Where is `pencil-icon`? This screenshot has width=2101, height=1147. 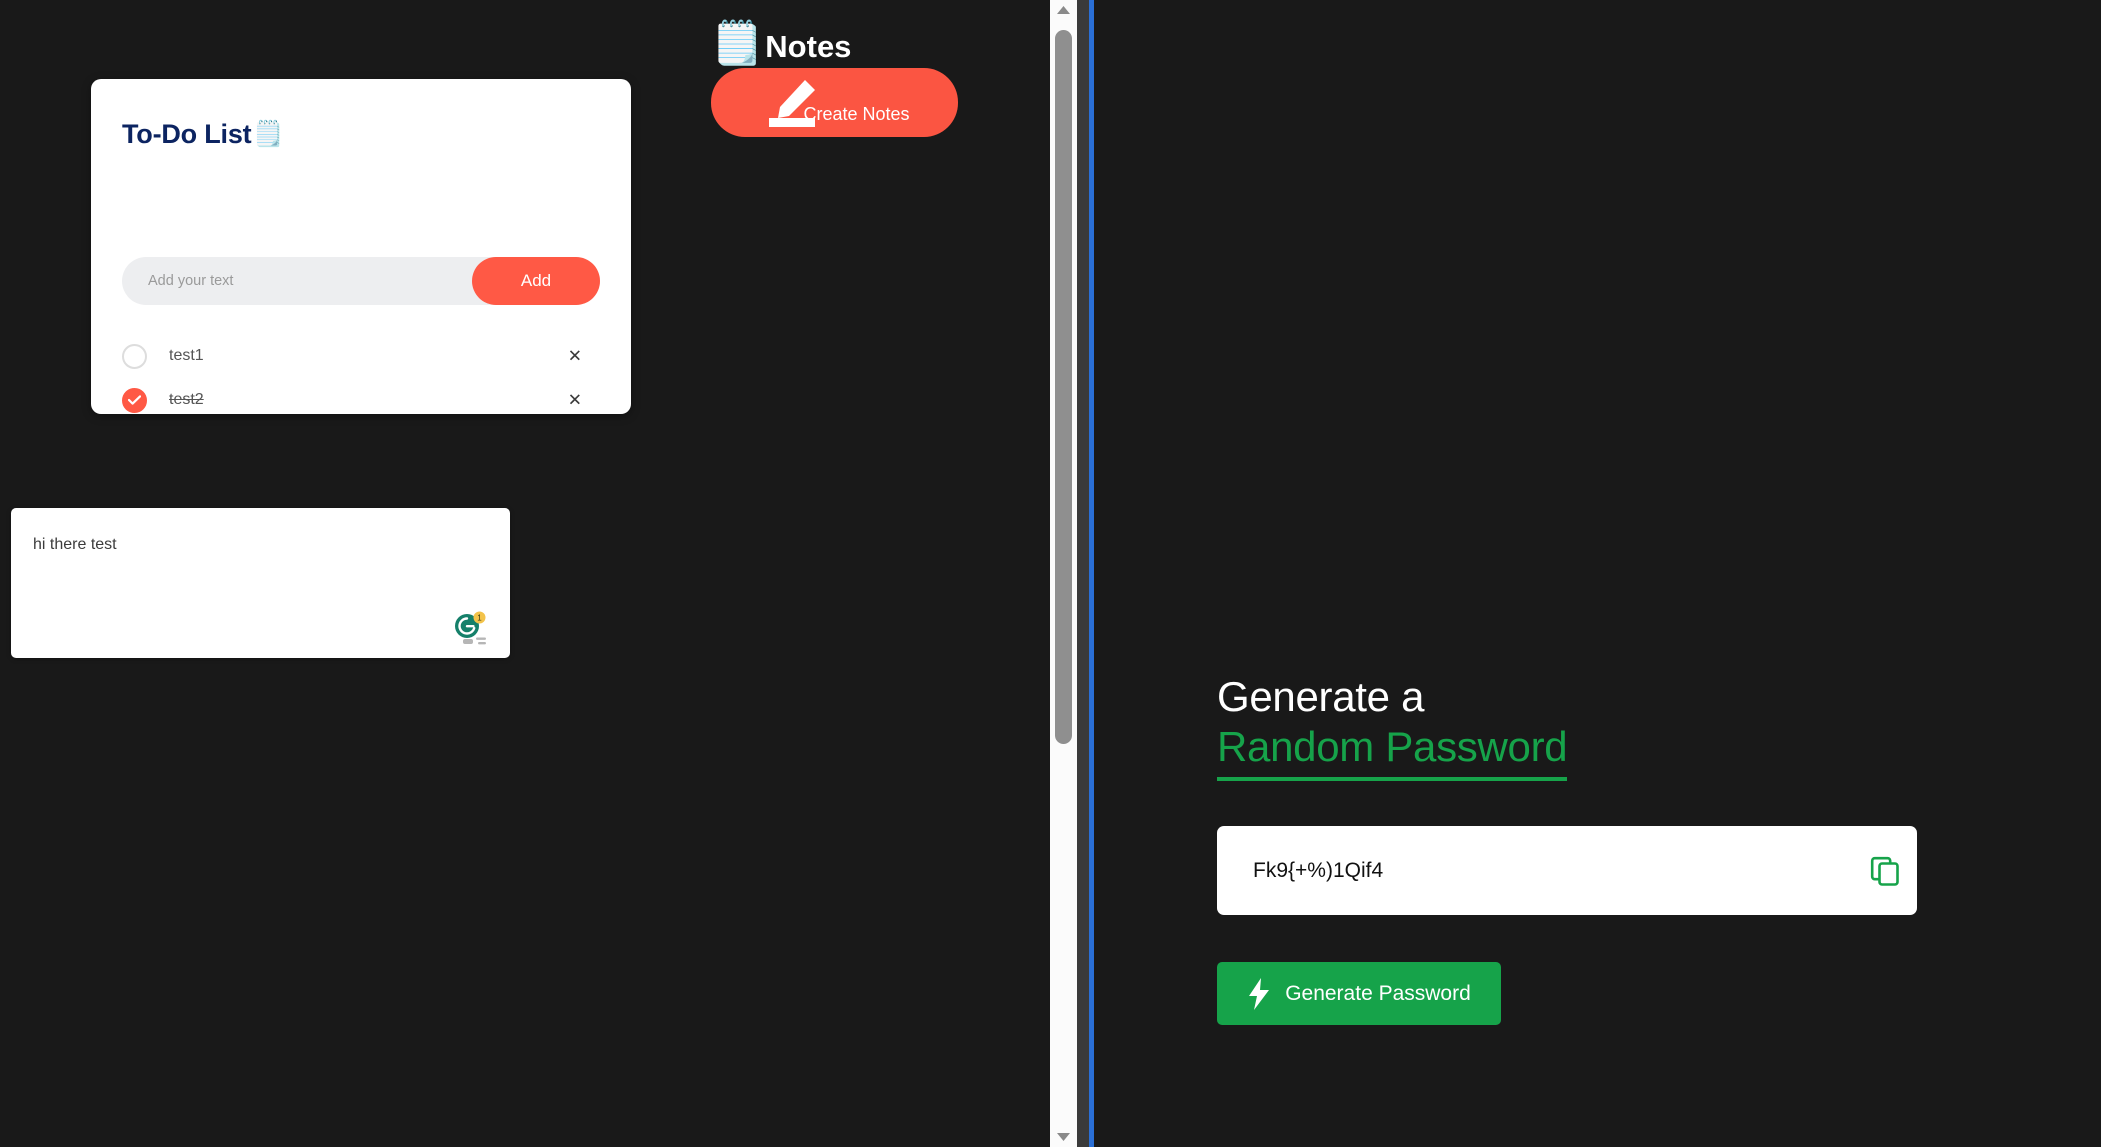 pencil-icon is located at coordinates (792, 103).